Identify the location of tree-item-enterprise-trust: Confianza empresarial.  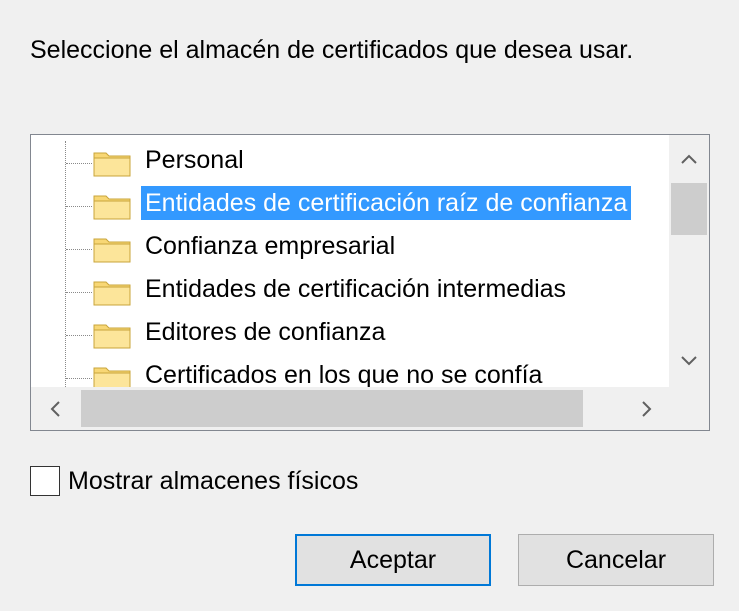
(350, 247).